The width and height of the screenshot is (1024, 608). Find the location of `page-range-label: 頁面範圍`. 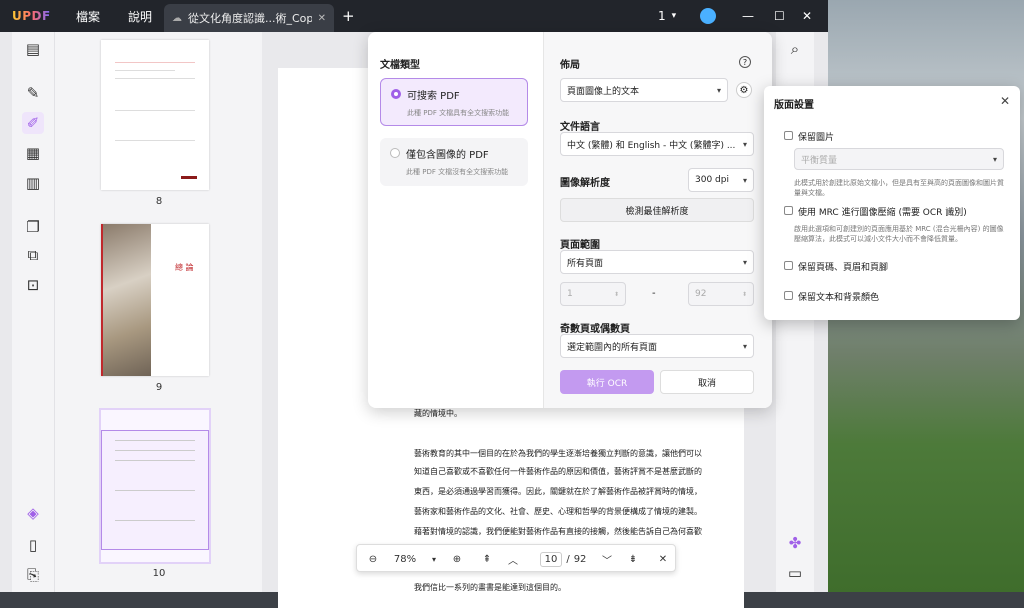

page-range-label: 頁面範圍 is located at coordinates (580, 245).